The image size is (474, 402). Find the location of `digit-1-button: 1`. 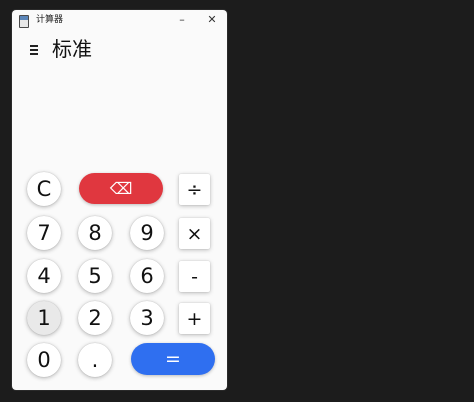

digit-1-button: 1 is located at coordinates (44, 318).